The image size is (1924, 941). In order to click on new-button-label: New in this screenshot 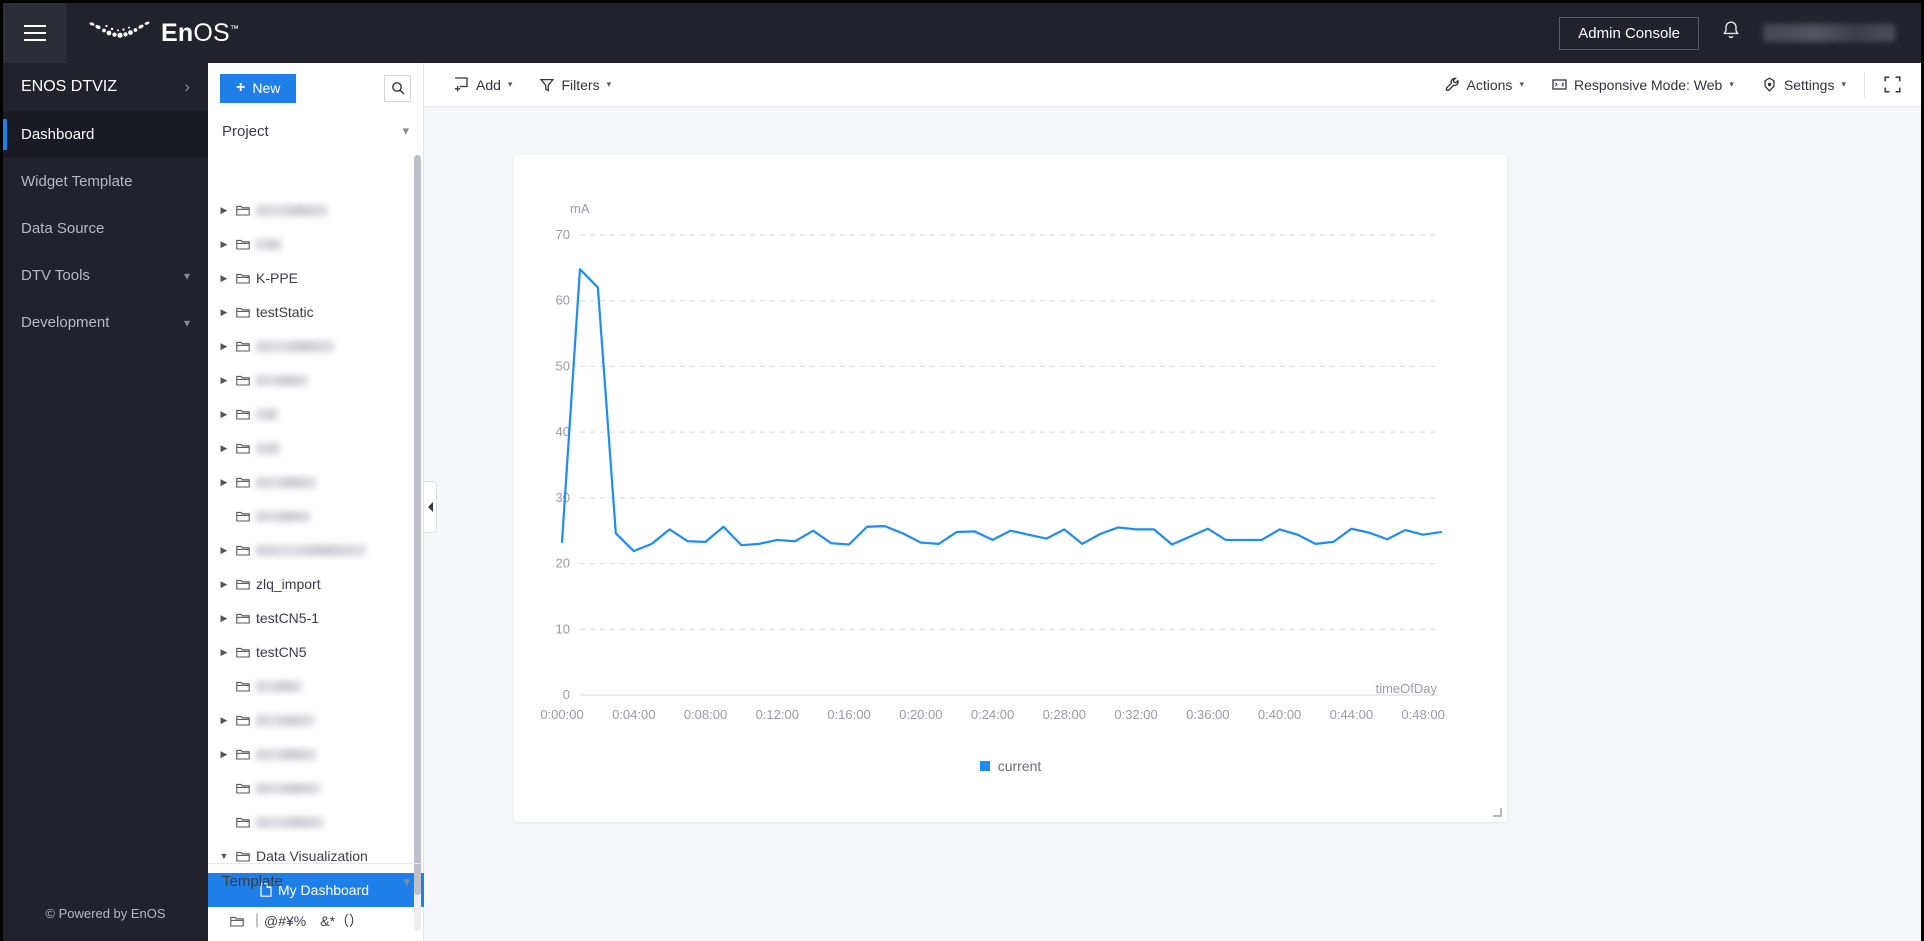, I will do `click(266, 88)`.